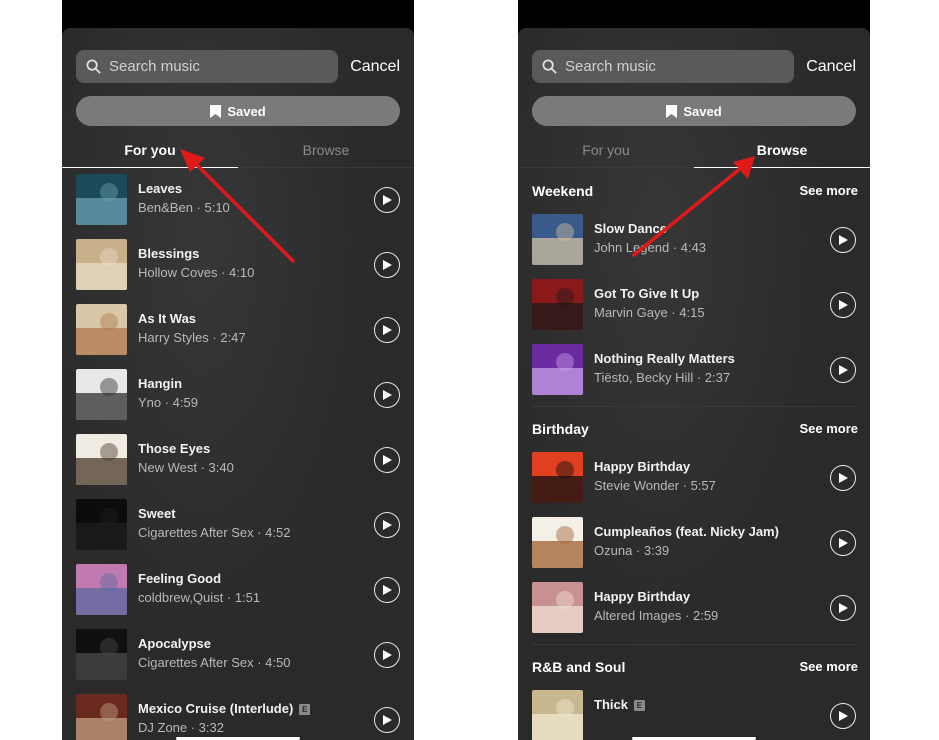 The height and width of the screenshot is (740, 939). I want to click on track-row: As It Was Harry Styles · 2:47, so click(238, 331).